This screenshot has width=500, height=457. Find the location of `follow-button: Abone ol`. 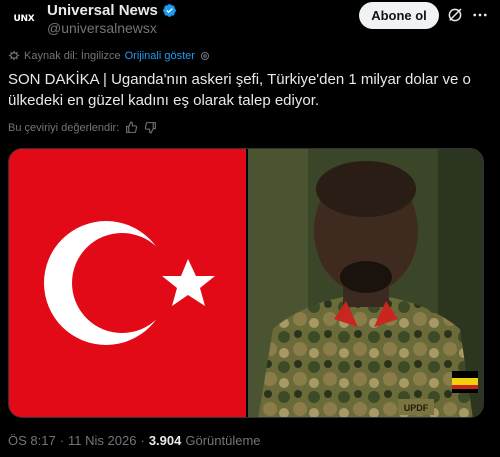

follow-button: Abone ol is located at coordinates (399, 15).